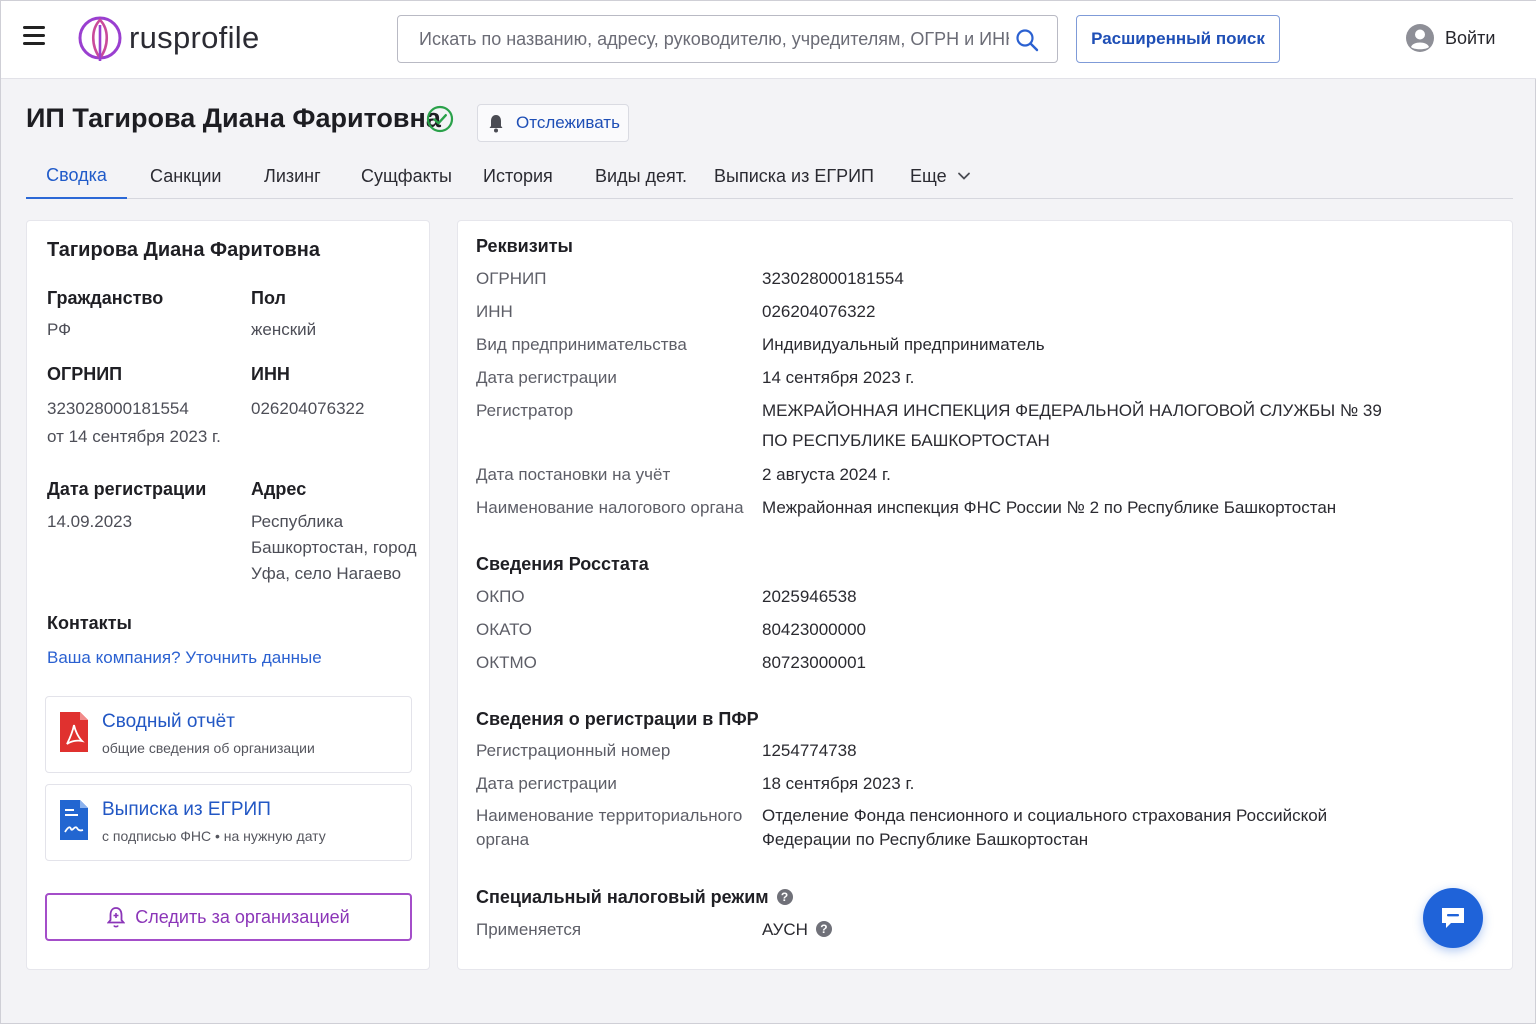  What do you see at coordinates (826, 474) in the screenshot?
I see `requisite-value: 2 августа 2024 г.` at bounding box center [826, 474].